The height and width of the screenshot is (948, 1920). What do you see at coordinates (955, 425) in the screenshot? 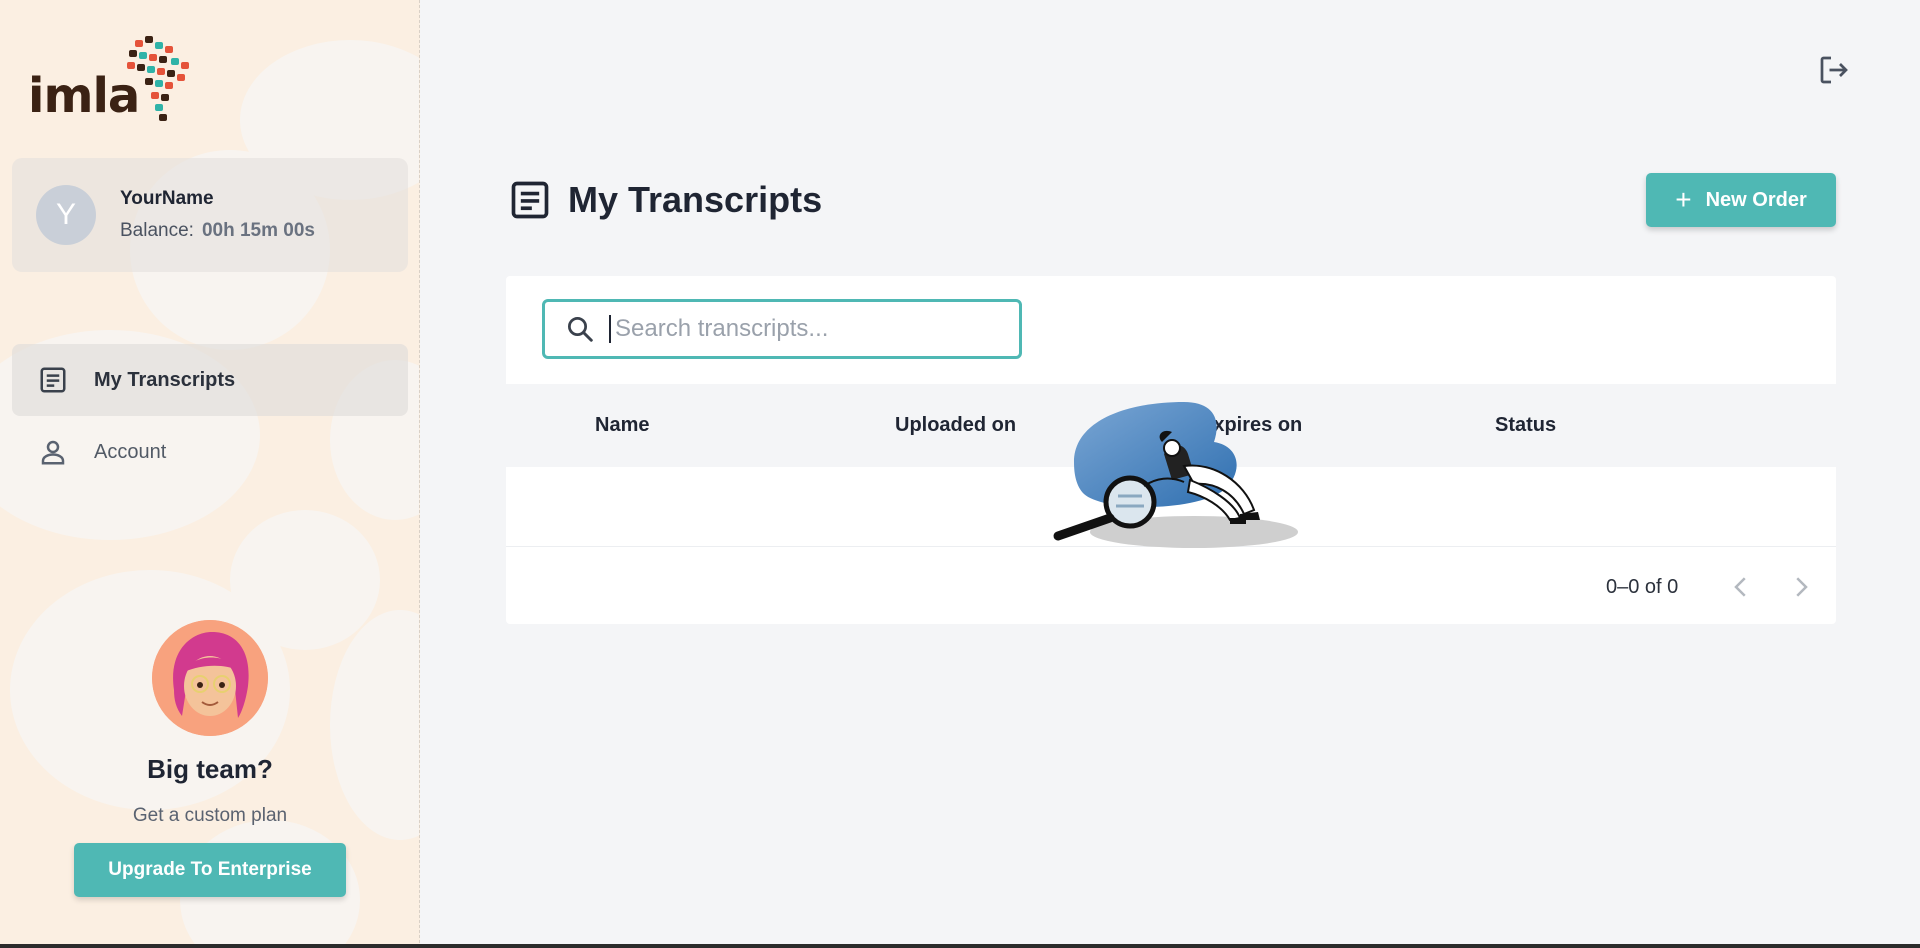
I see `column-header-uploaded: Uploaded on` at bounding box center [955, 425].